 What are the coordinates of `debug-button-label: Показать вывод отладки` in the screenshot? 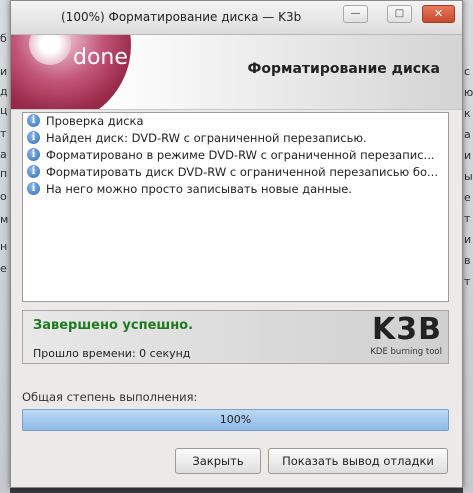 It's located at (358, 461).